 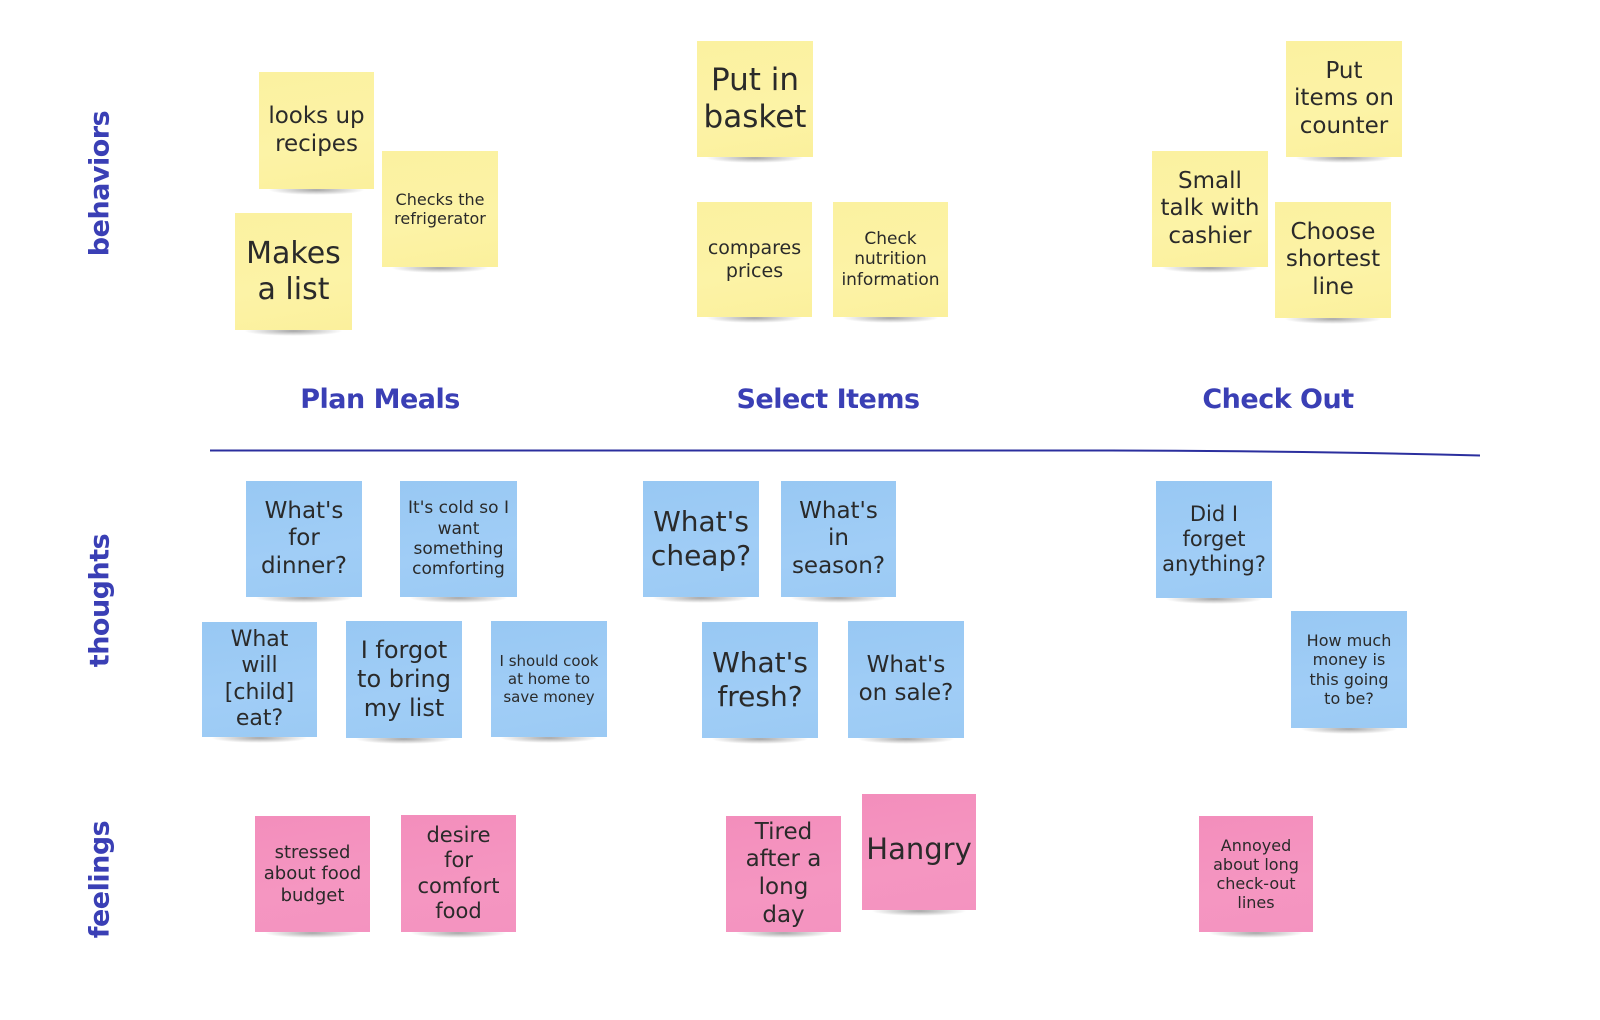 I want to click on stage-label-select-items: Select Items, so click(x=828, y=399).